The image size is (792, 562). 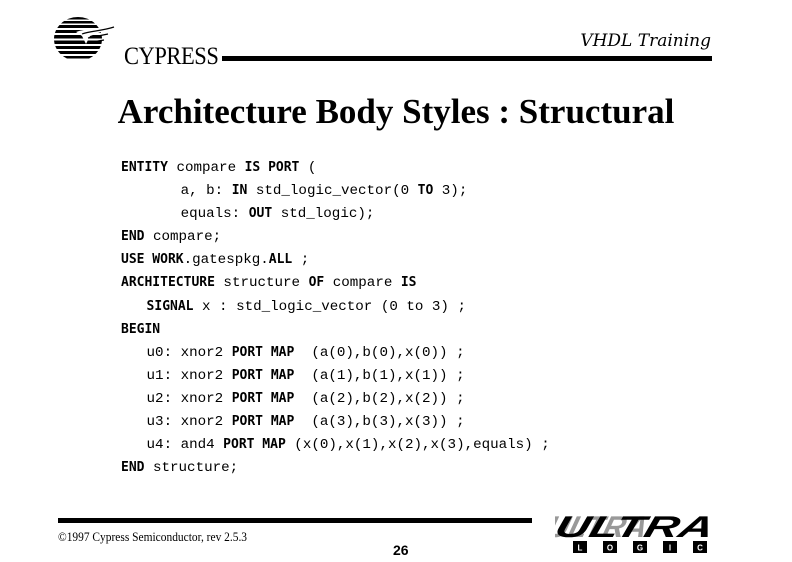 I want to click on header-divider, so click(x=467, y=58).